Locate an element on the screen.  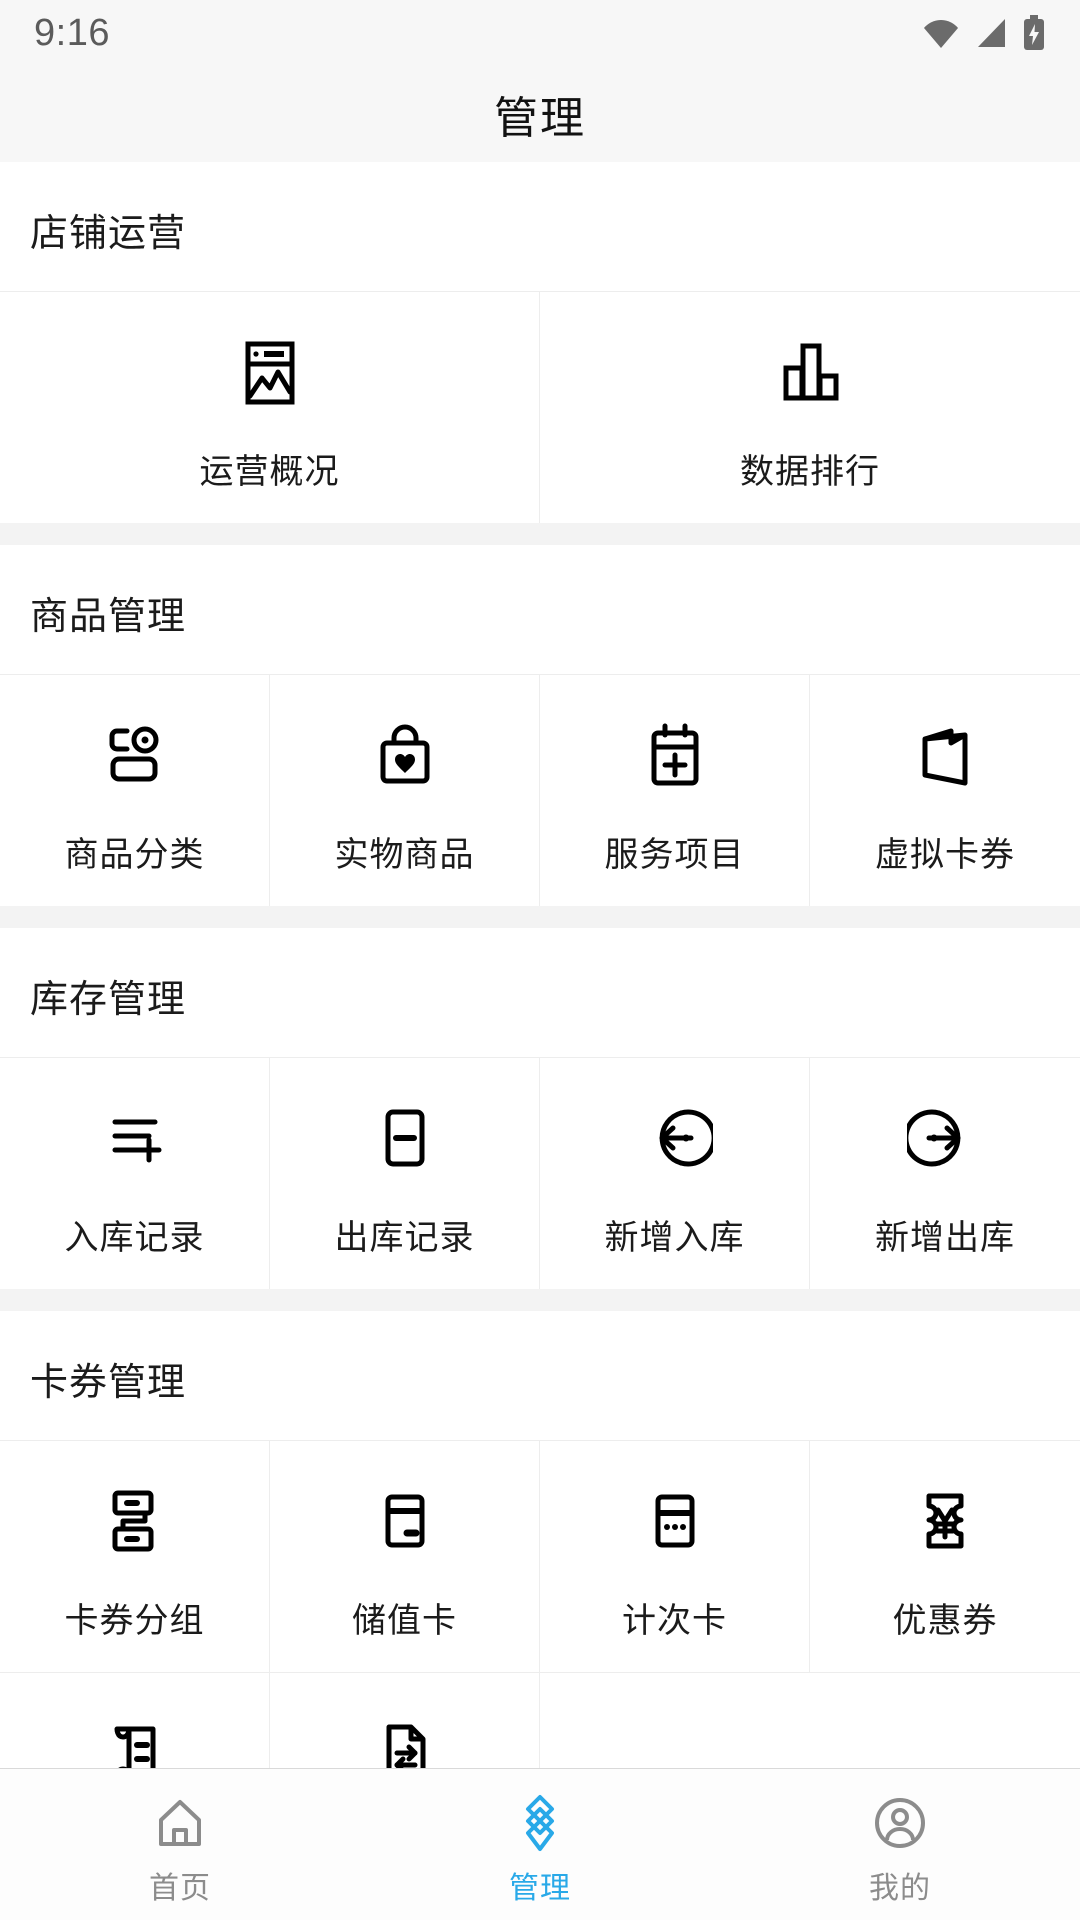
section-grid: 入库记录 出库记录 新增入库 新增出库 is located at coordinates (540, 1173).